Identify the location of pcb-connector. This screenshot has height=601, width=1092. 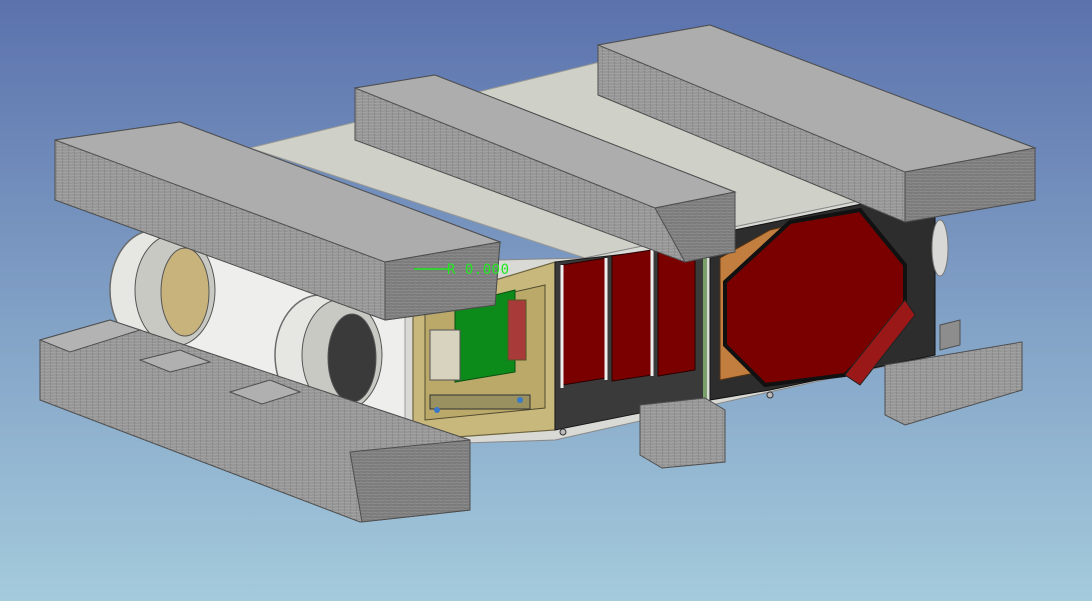
(517, 330).